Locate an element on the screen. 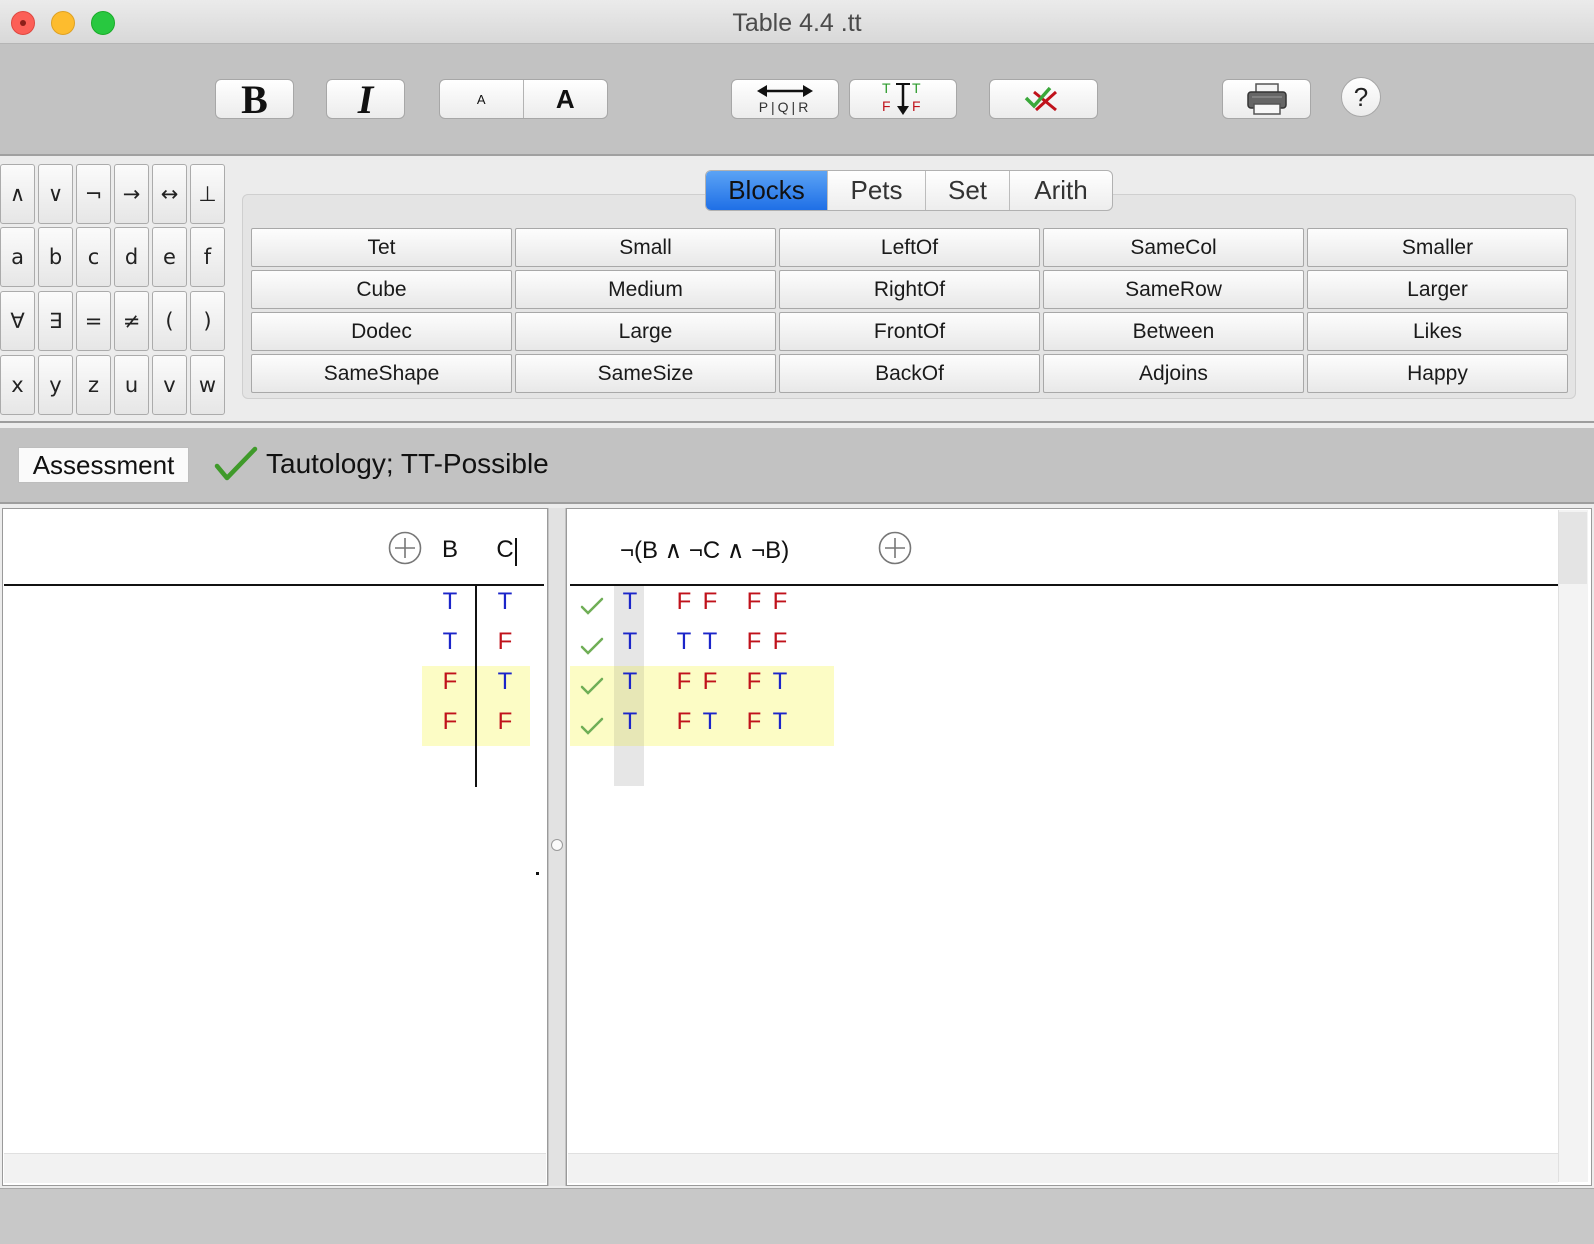 Image resolution: width=1594 pixels, height=1244 pixels. keypad-key: ) is located at coordinates (207, 321).